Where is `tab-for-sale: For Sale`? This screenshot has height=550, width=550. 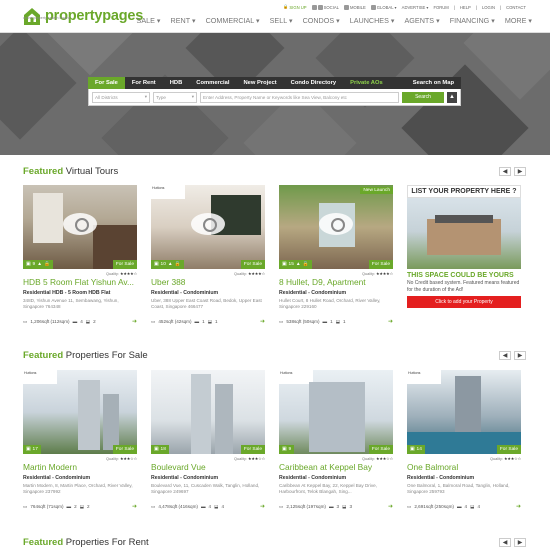
tab-for-sale: For Sale is located at coordinates (106, 83).